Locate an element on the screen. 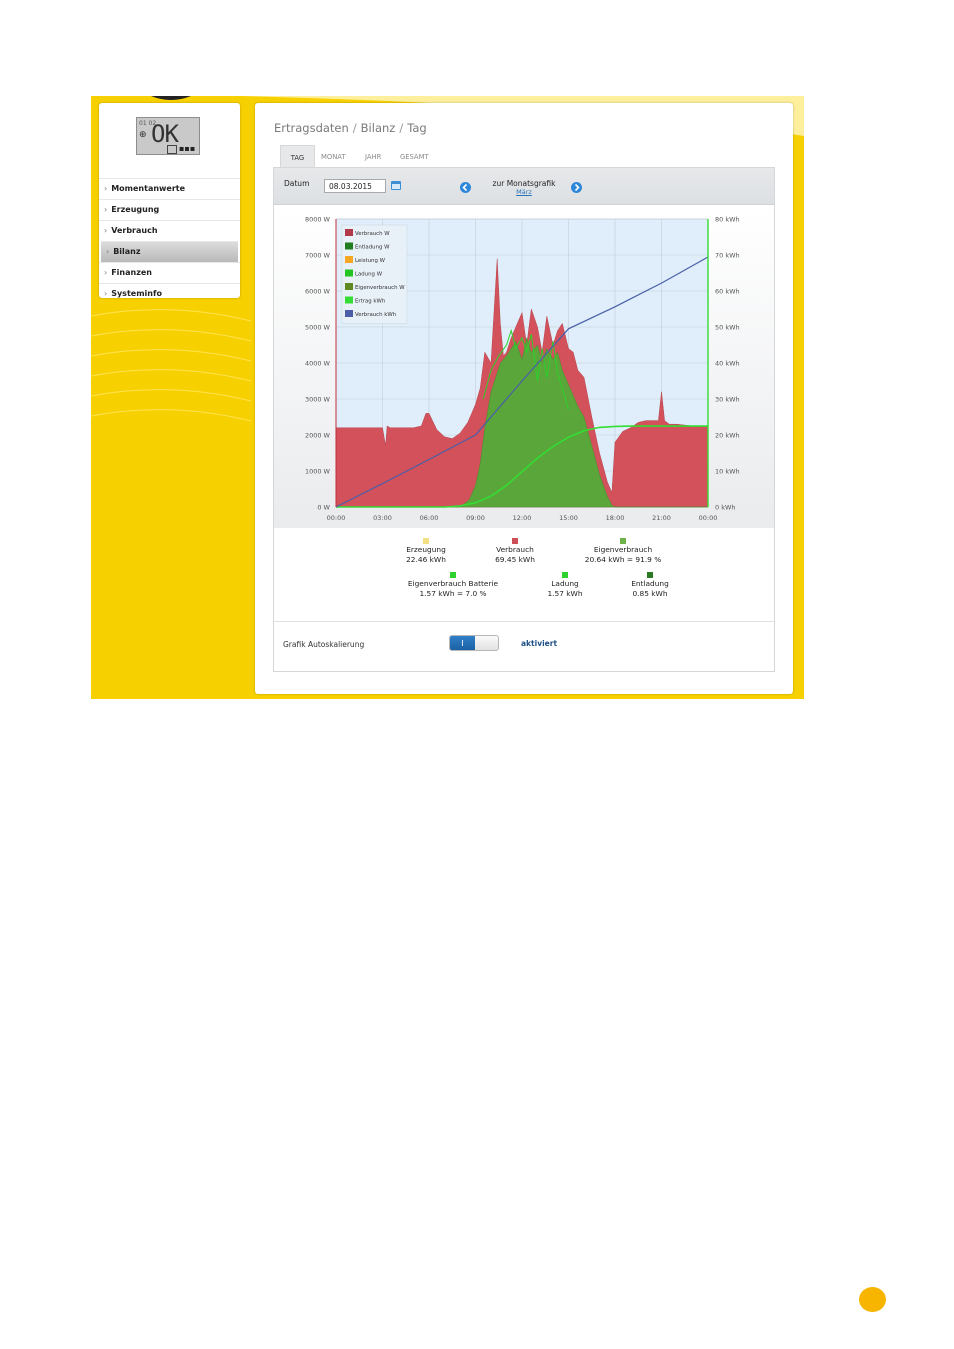  month-link-month: März is located at coordinates (524, 192).